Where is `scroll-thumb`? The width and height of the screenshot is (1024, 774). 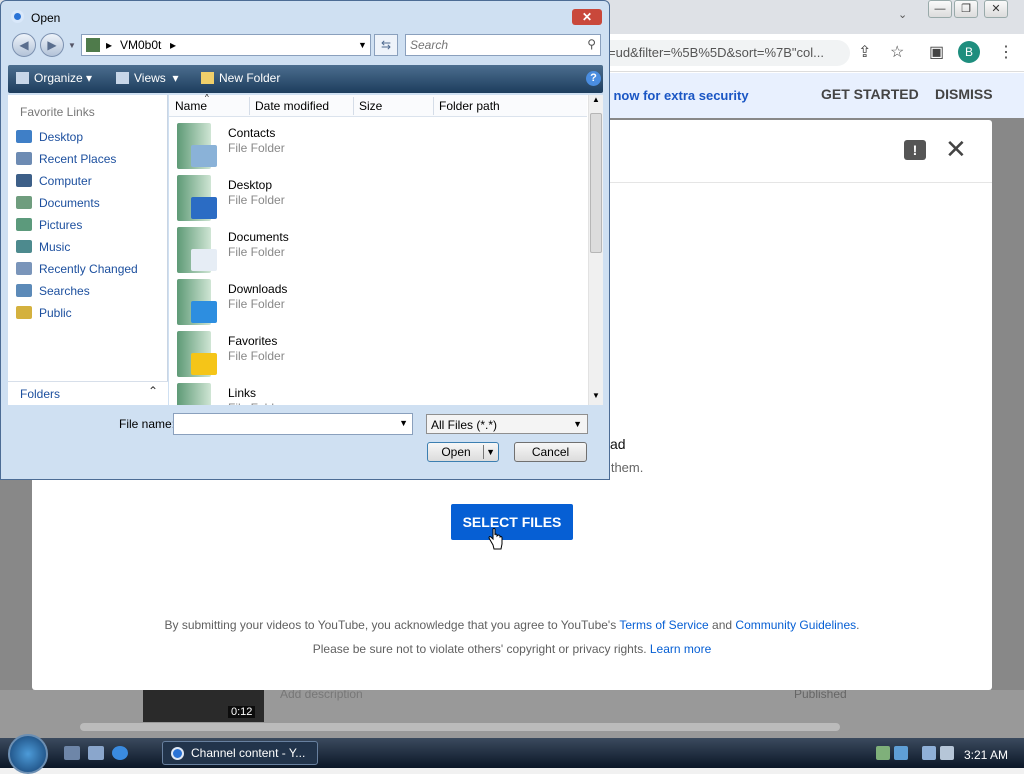
scroll-thumb is located at coordinates (596, 183).